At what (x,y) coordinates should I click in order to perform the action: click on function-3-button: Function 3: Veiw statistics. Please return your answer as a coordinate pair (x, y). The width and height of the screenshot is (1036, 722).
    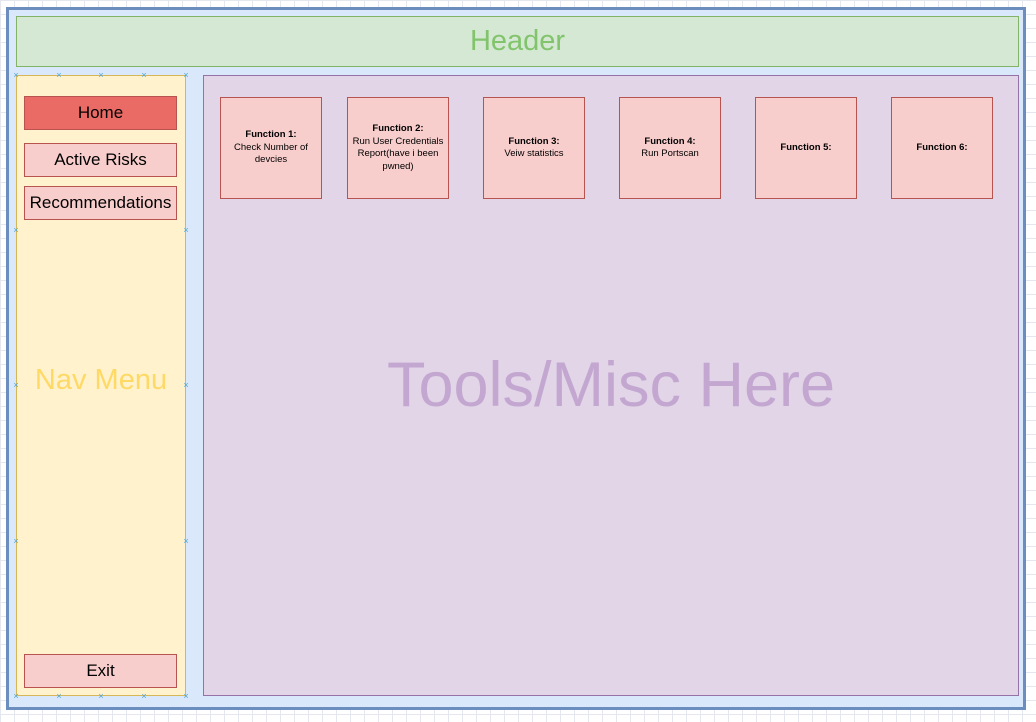
    Looking at the image, I should click on (534, 148).